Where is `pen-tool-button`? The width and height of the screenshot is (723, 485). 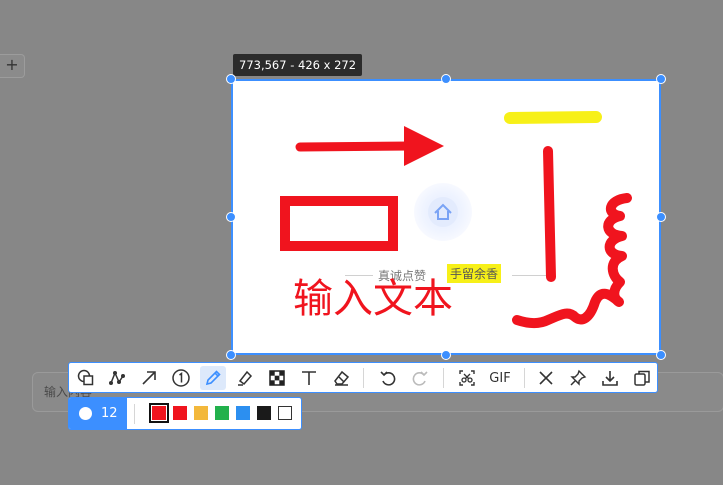
pen-tool-button is located at coordinates (213, 378).